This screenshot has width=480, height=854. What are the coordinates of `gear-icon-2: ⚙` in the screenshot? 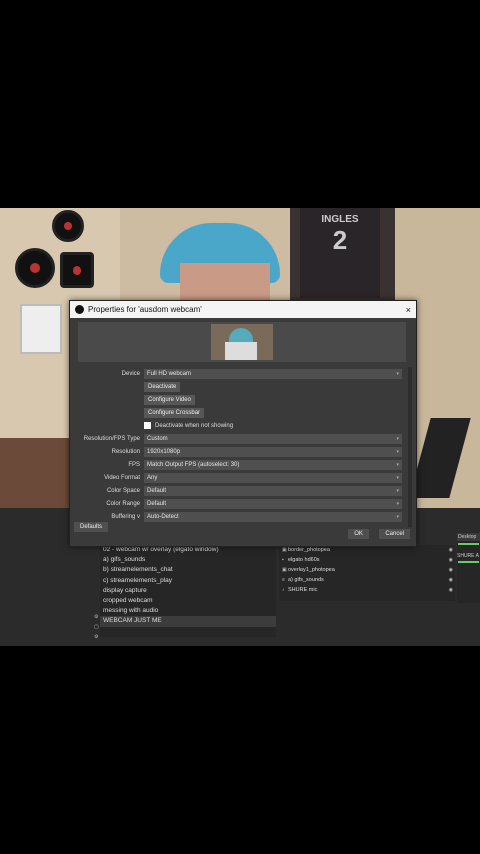 It's located at (96, 637).